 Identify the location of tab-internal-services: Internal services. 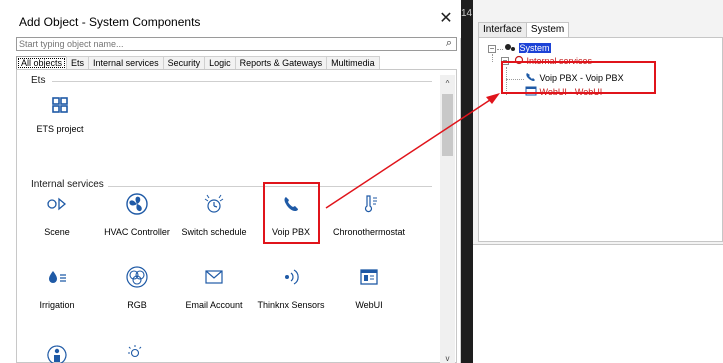
(126, 63).